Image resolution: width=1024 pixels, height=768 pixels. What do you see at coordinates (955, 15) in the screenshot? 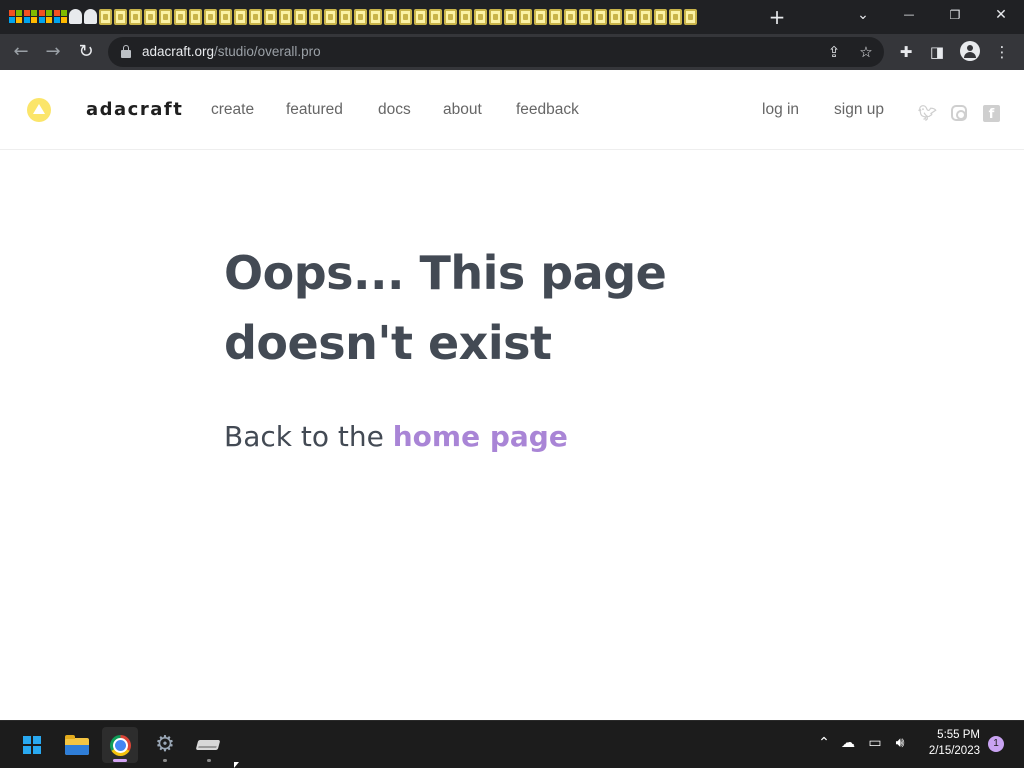
I see `restore-button: ❐` at bounding box center [955, 15].